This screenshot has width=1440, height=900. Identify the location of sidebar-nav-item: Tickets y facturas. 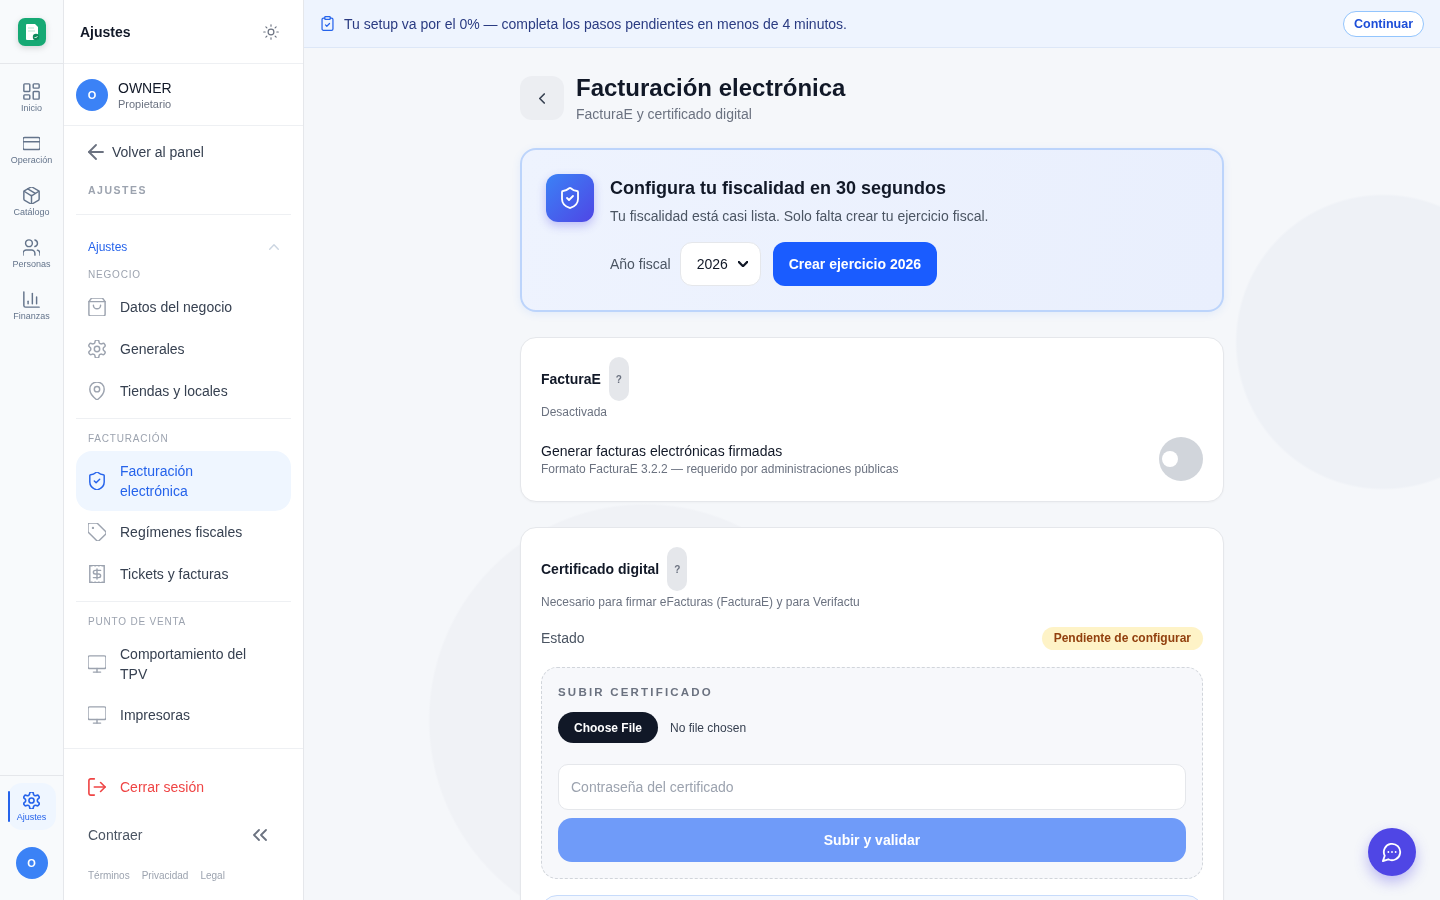
(183, 574).